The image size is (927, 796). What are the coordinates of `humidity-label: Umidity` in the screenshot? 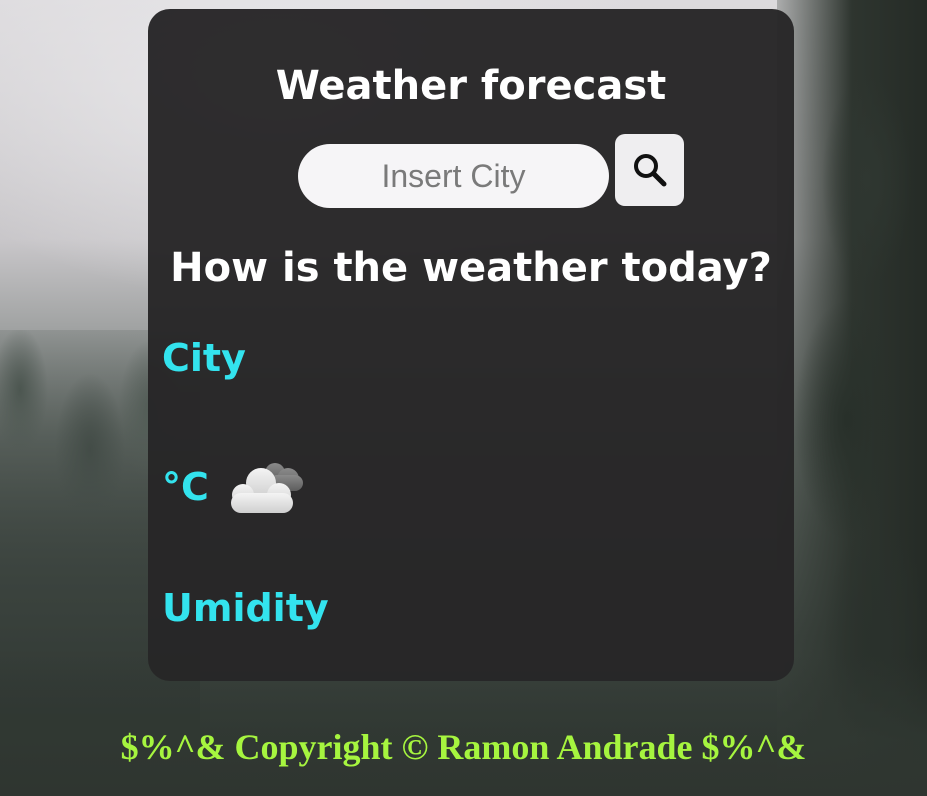 It's located at (245, 608).